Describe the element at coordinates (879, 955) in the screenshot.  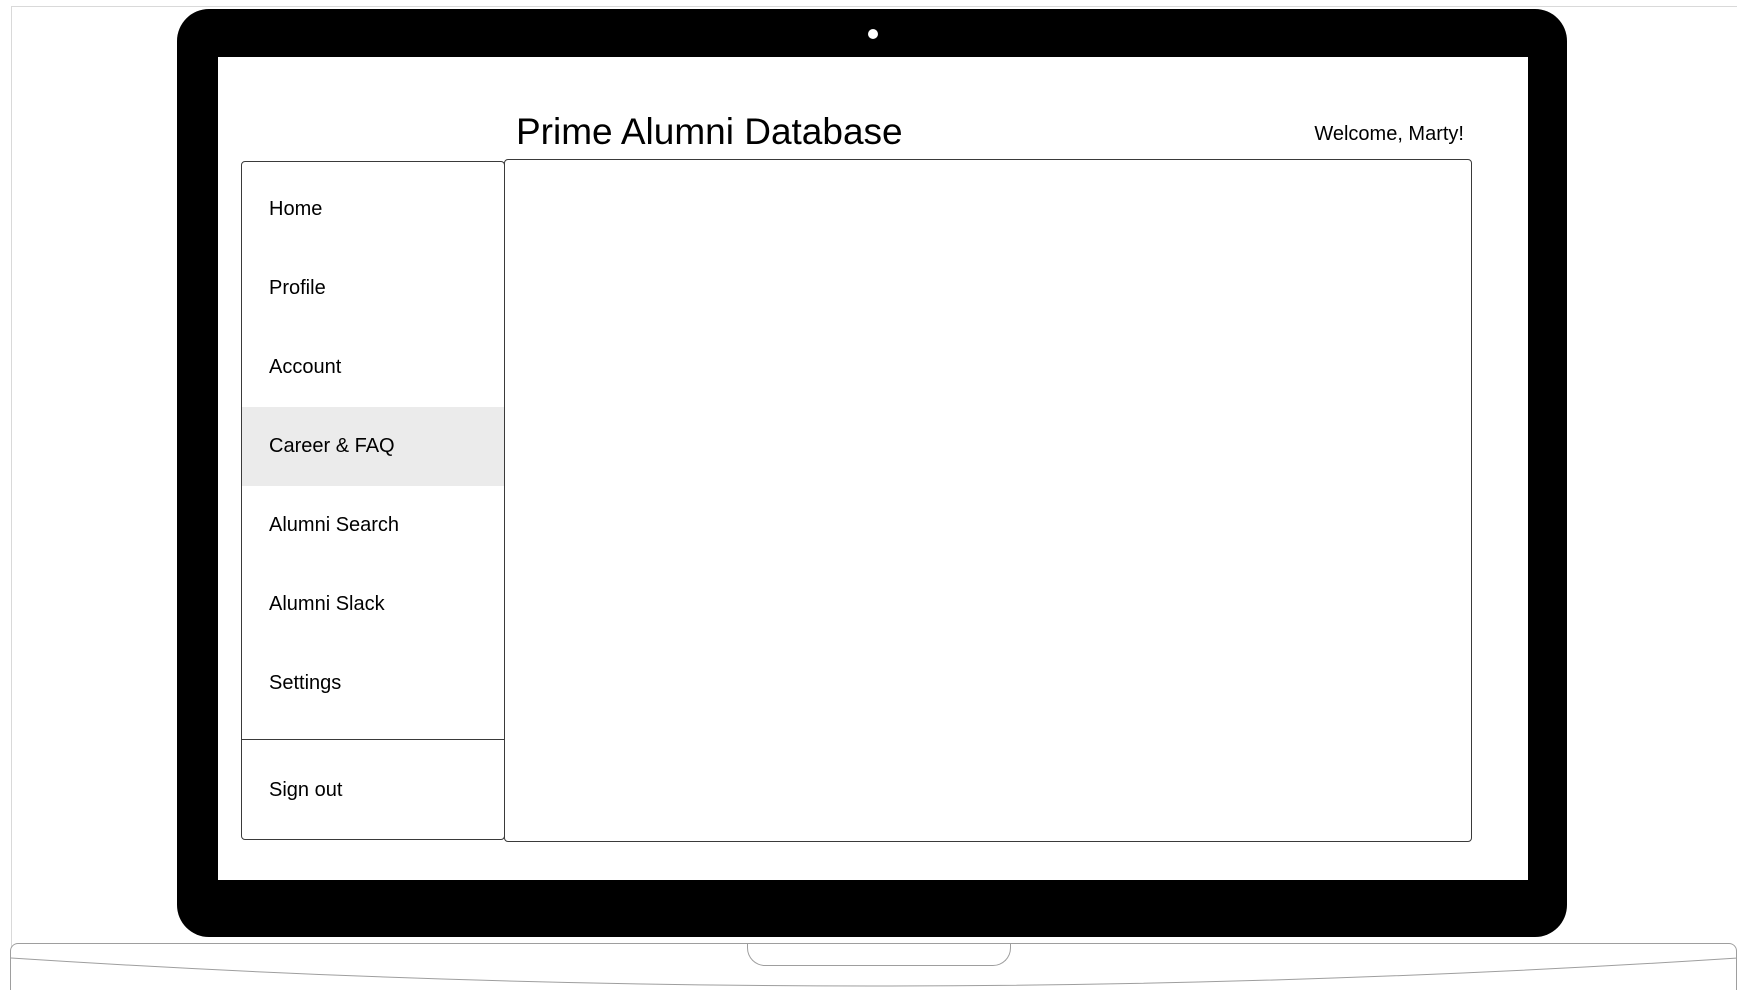
I see `laptop-notch` at that location.